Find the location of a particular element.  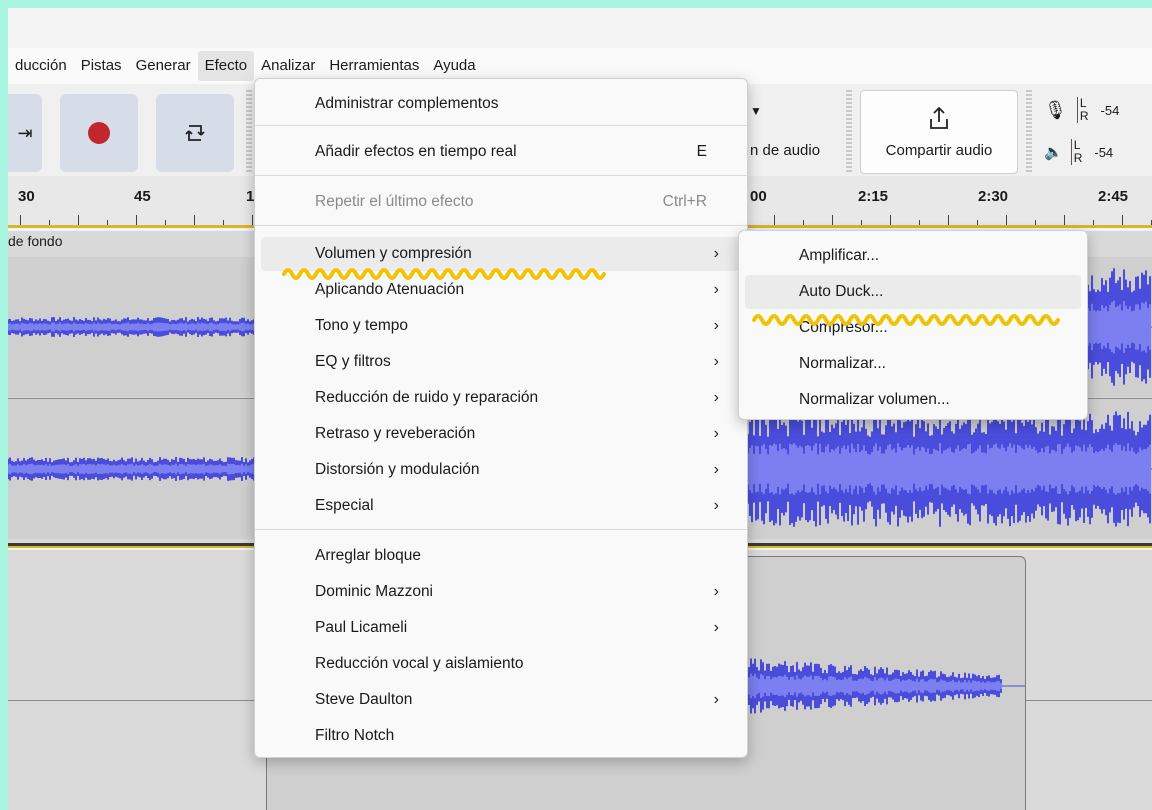

loop-icon is located at coordinates (195, 133).